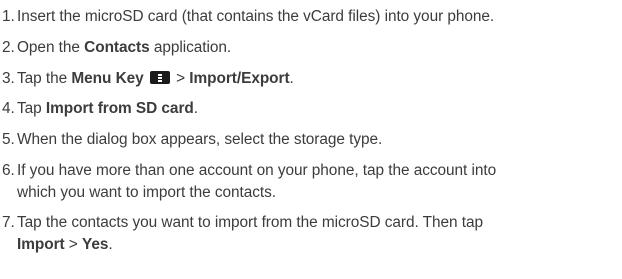 The image size is (622, 279). Describe the element at coordinates (8, 16) in the screenshot. I see `step-number: 1.` at that location.